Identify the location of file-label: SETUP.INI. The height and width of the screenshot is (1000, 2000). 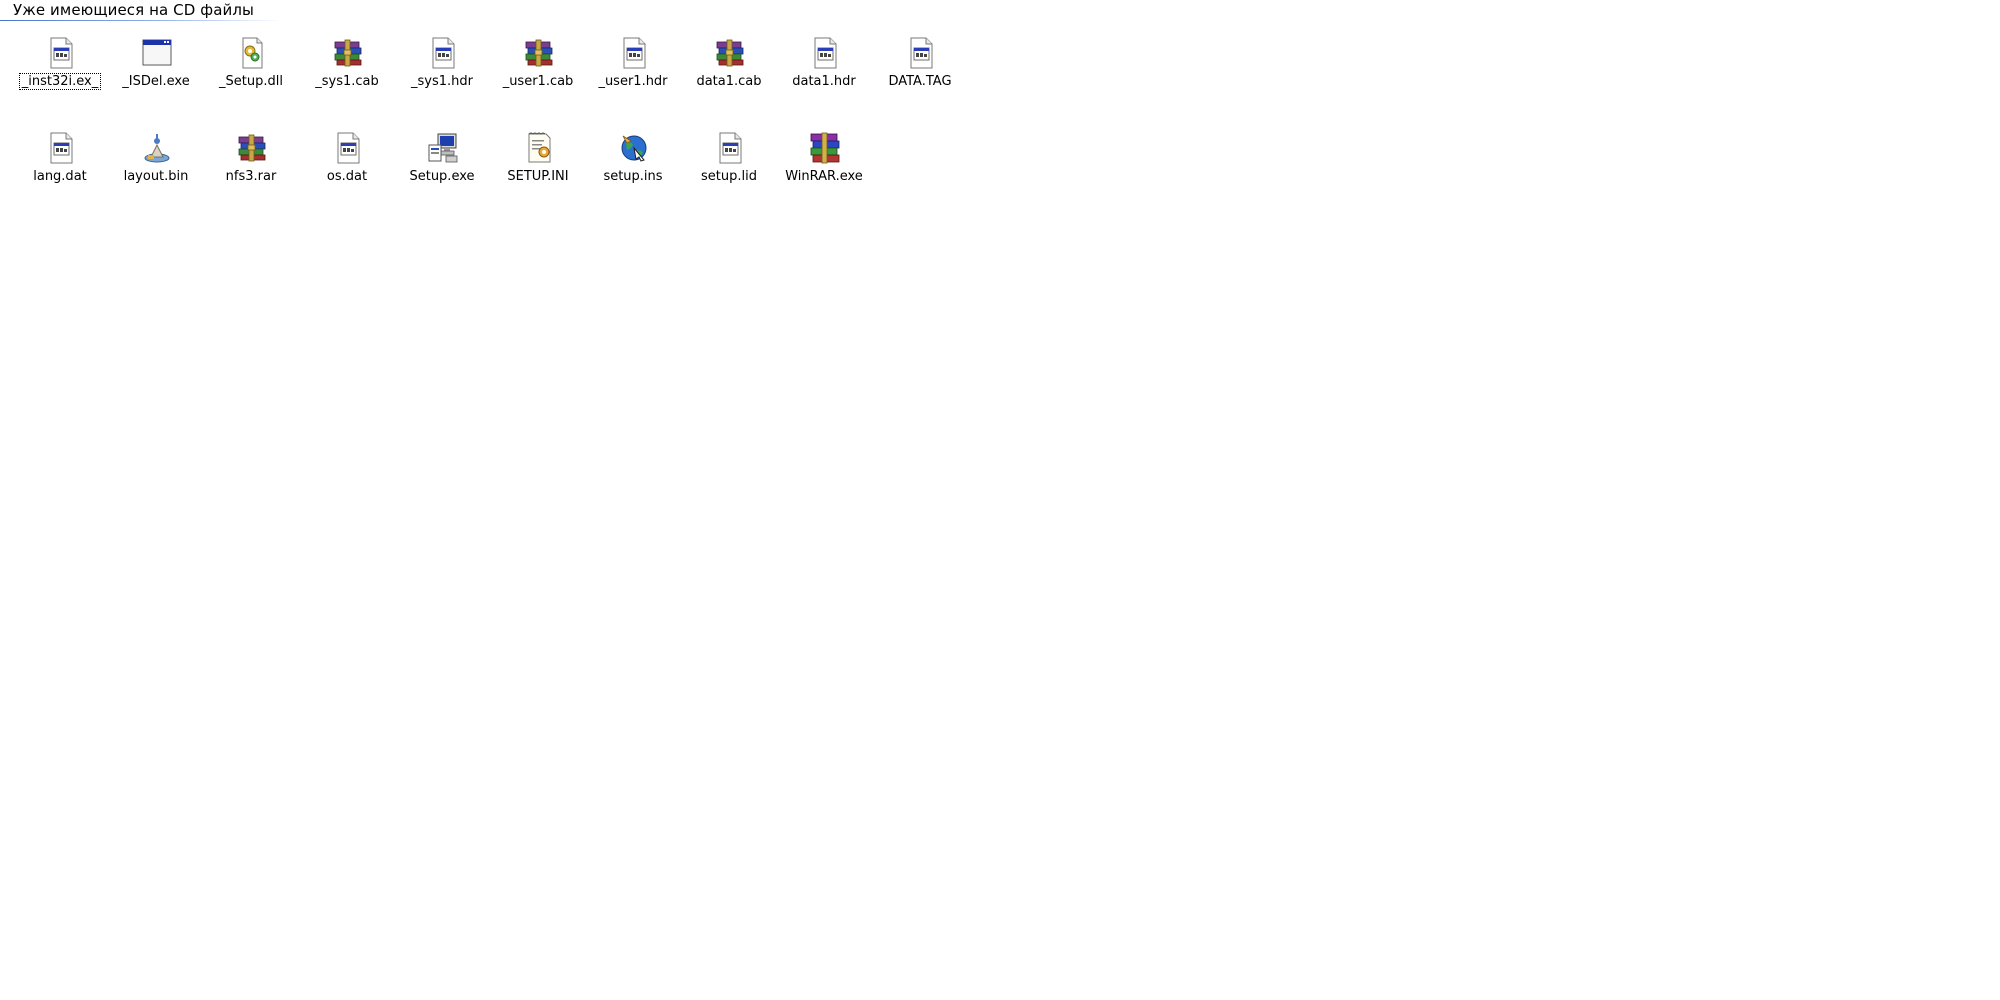
(538, 176).